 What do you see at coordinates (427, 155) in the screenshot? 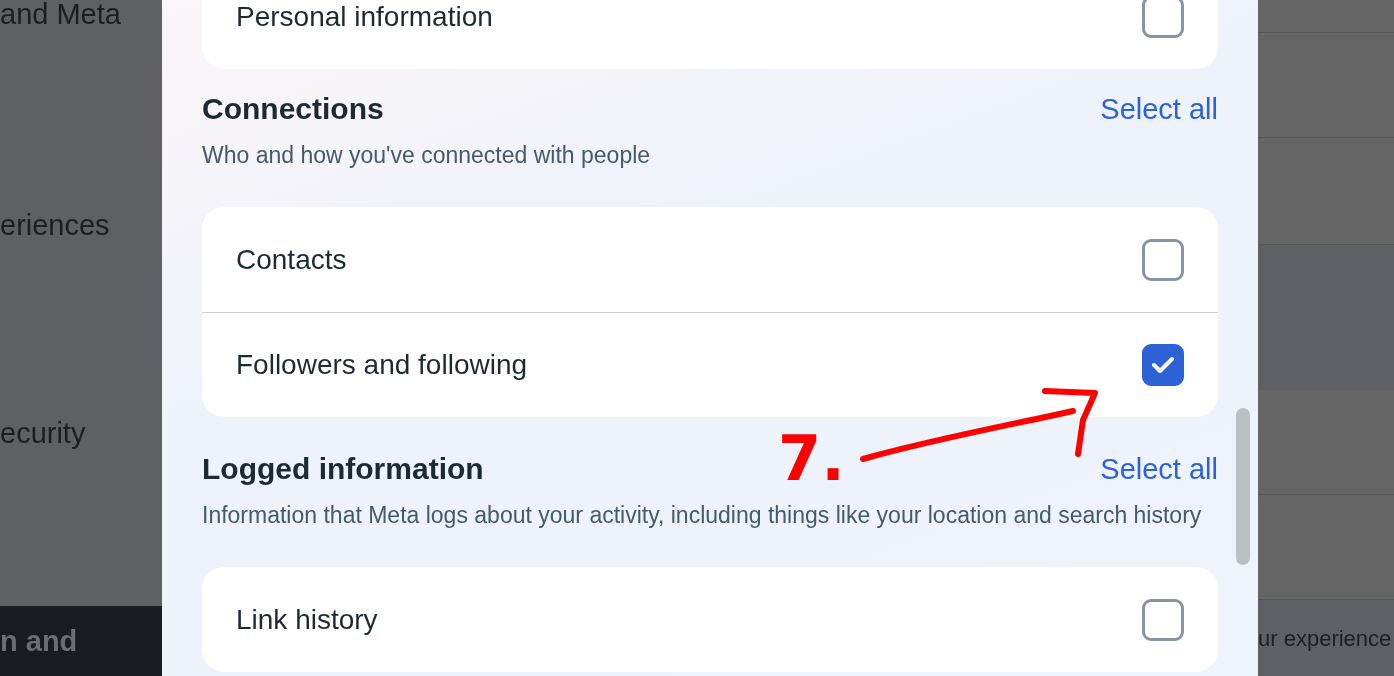
I see `section-description: Who and how you've connected with people` at bounding box center [427, 155].